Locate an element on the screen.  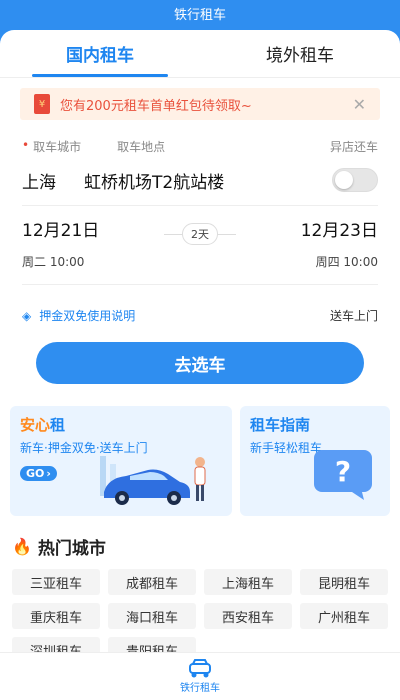
location-row: 上海 虹桥机场T2航站楼 is located at coordinates (200, 175).